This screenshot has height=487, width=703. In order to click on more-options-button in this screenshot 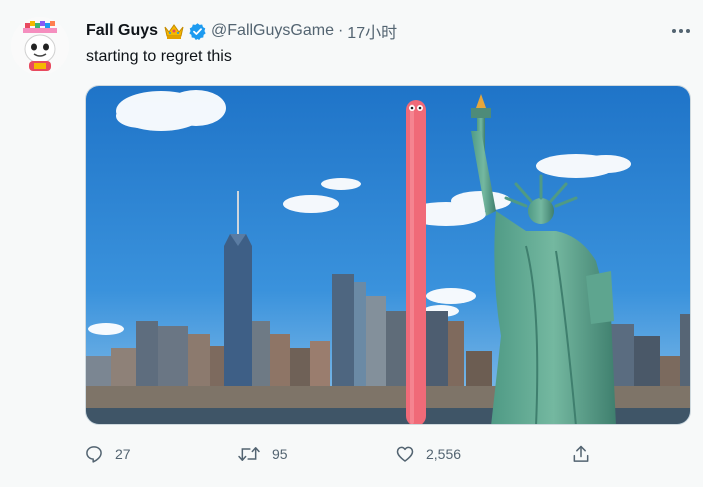, I will do `click(681, 31)`.